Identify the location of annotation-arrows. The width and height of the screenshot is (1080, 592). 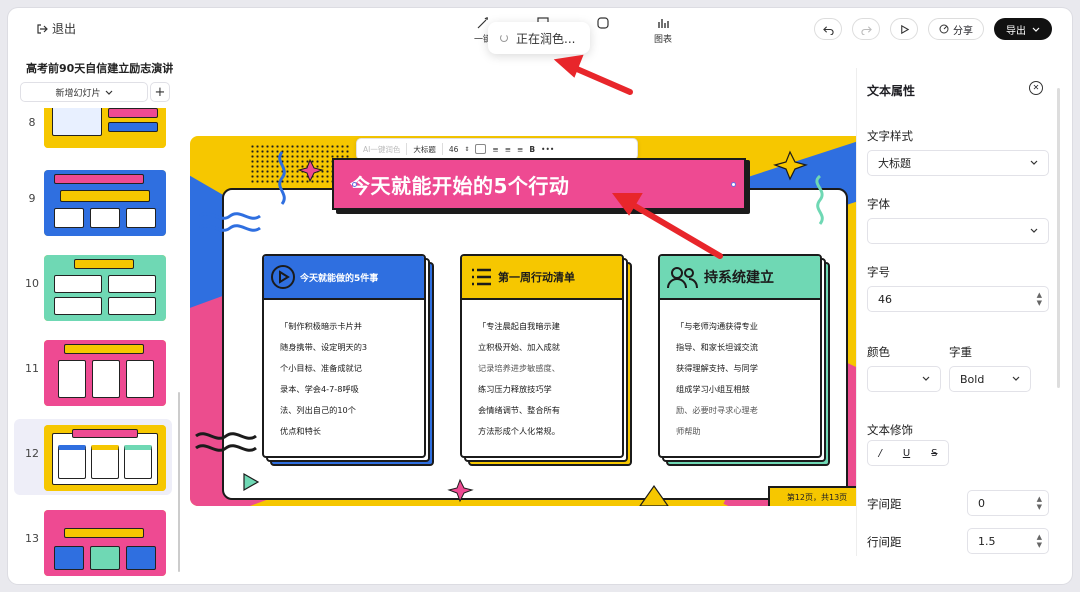
(638, 156).